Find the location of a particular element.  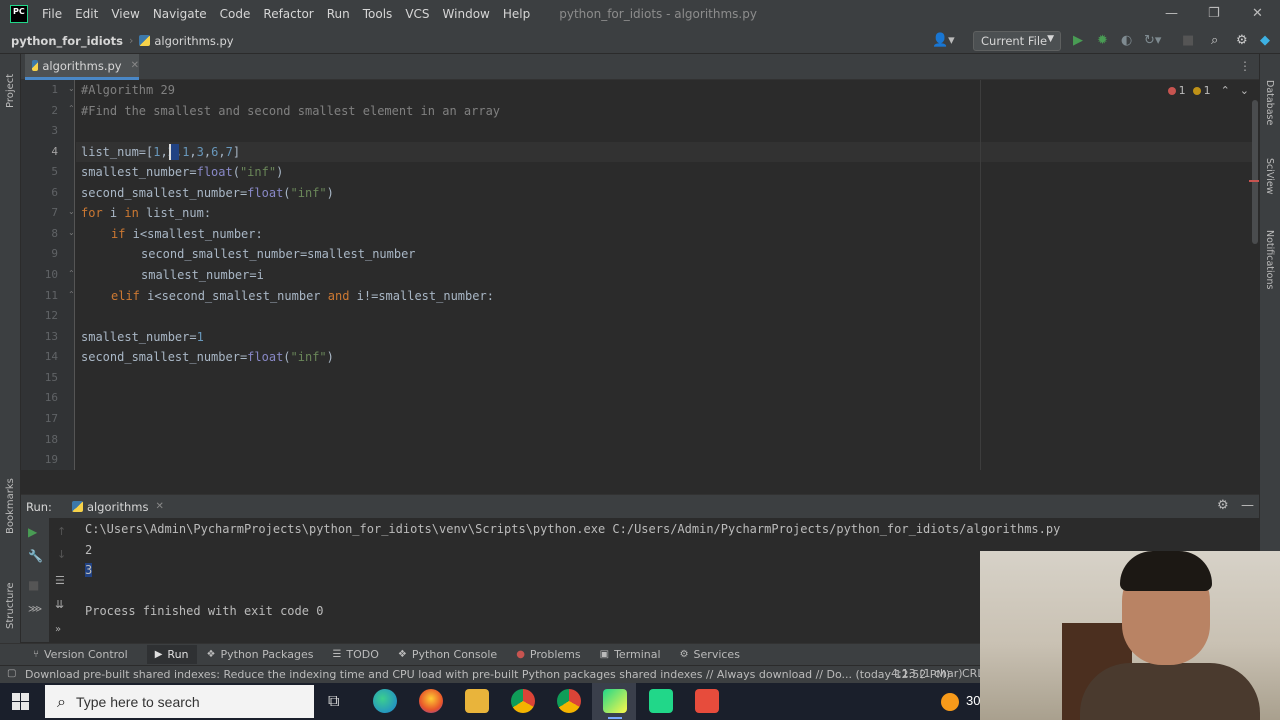

tab-label: Problems is located at coordinates (555, 654).